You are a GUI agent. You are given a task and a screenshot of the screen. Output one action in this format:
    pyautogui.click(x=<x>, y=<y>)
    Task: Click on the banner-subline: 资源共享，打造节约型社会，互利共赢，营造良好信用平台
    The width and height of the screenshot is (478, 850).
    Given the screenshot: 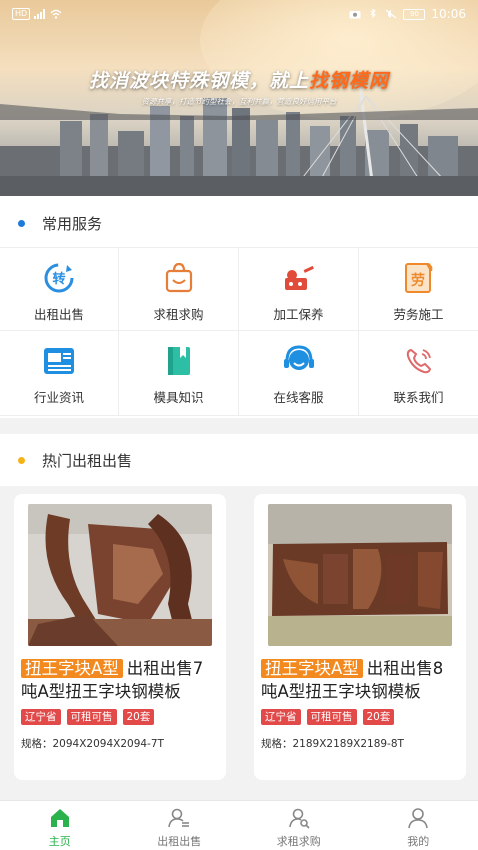 What is the action you would take?
    pyautogui.click(x=239, y=101)
    